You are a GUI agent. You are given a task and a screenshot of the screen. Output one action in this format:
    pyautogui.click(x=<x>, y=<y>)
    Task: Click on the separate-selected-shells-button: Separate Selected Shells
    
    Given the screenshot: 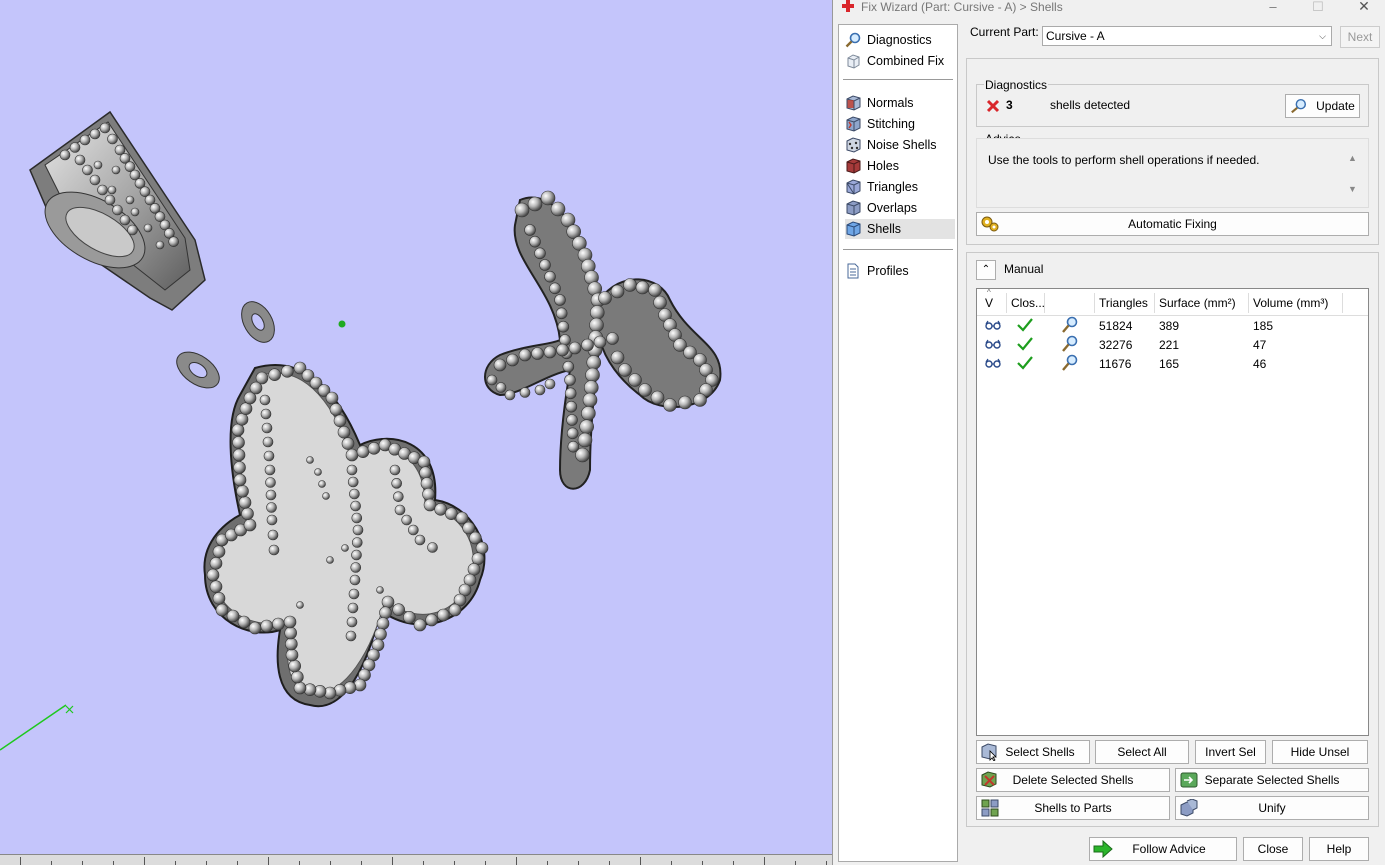 What is the action you would take?
    pyautogui.click(x=1272, y=780)
    